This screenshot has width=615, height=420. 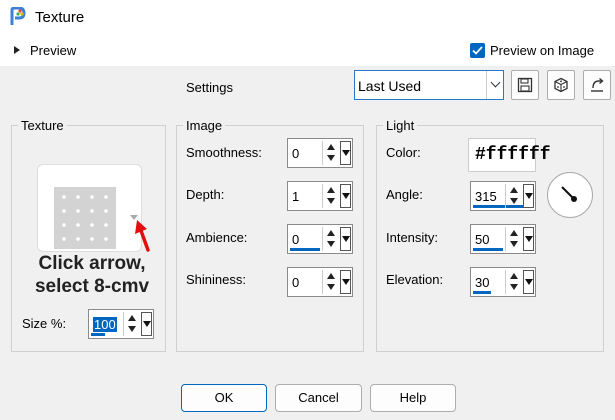 What do you see at coordinates (320, 153) in the screenshot?
I see `smoothness-spinbox: 0` at bounding box center [320, 153].